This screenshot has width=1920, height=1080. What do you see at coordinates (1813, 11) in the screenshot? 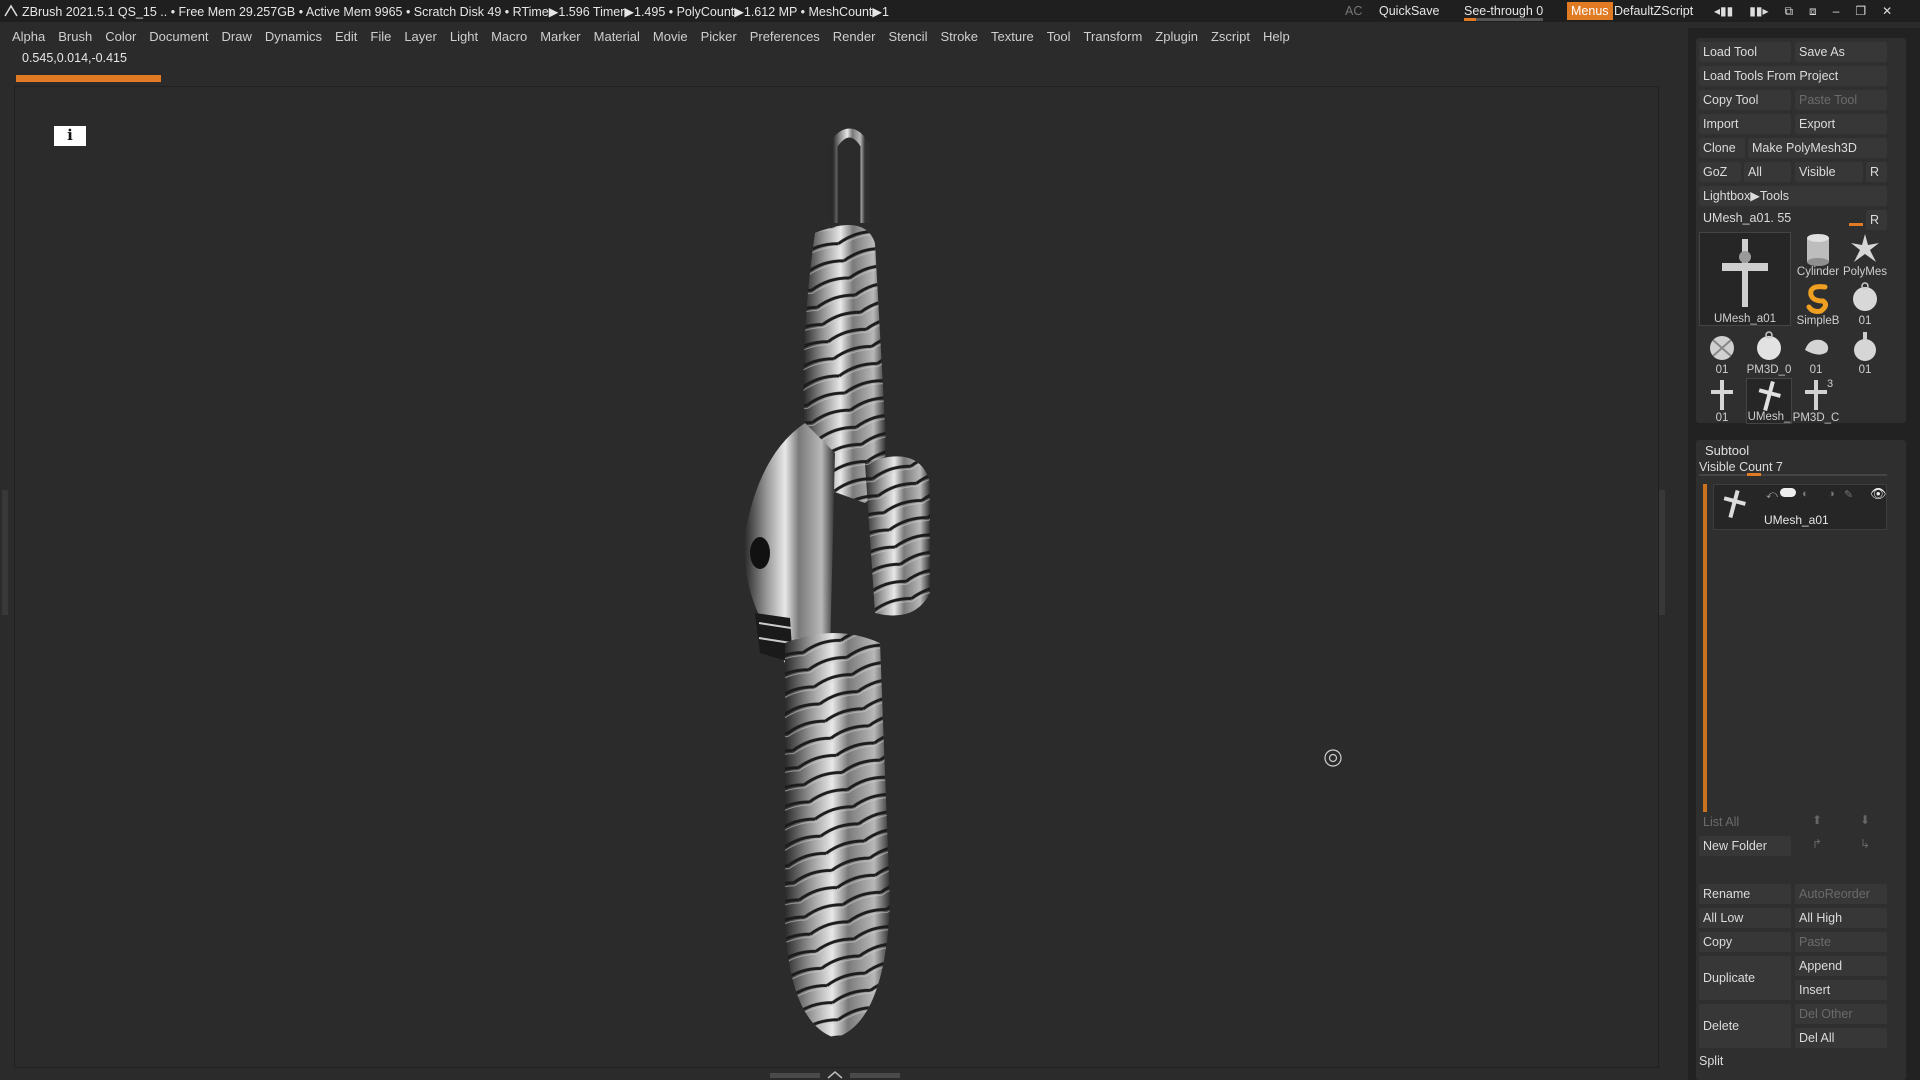
I see `window-layout2-icon: ⧈` at bounding box center [1813, 11].